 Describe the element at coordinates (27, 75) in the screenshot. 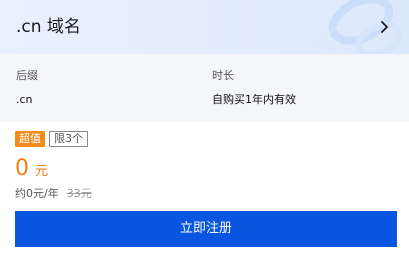

I see `suffix-label: 后缀` at that location.